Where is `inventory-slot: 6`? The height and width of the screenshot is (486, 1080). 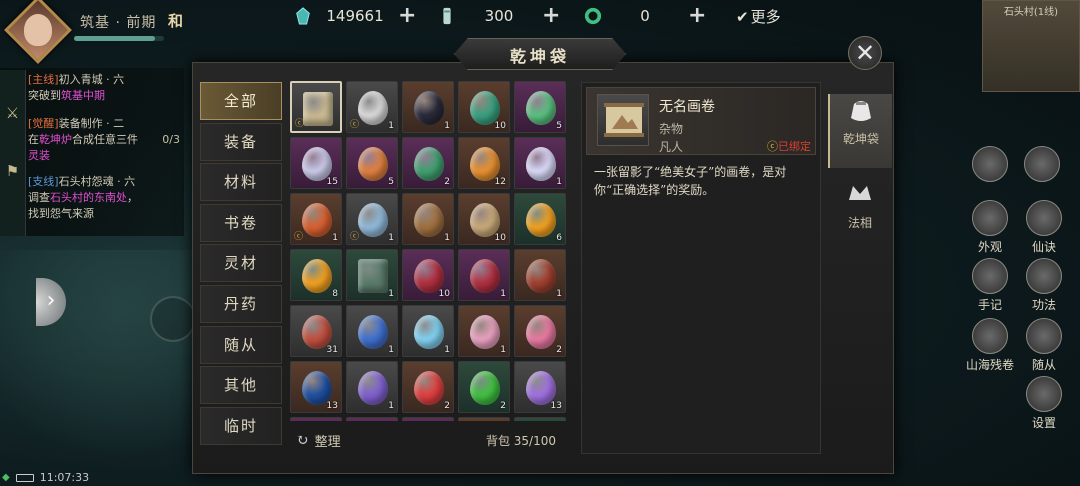
inventory-slot: 6 is located at coordinates (540, 219).